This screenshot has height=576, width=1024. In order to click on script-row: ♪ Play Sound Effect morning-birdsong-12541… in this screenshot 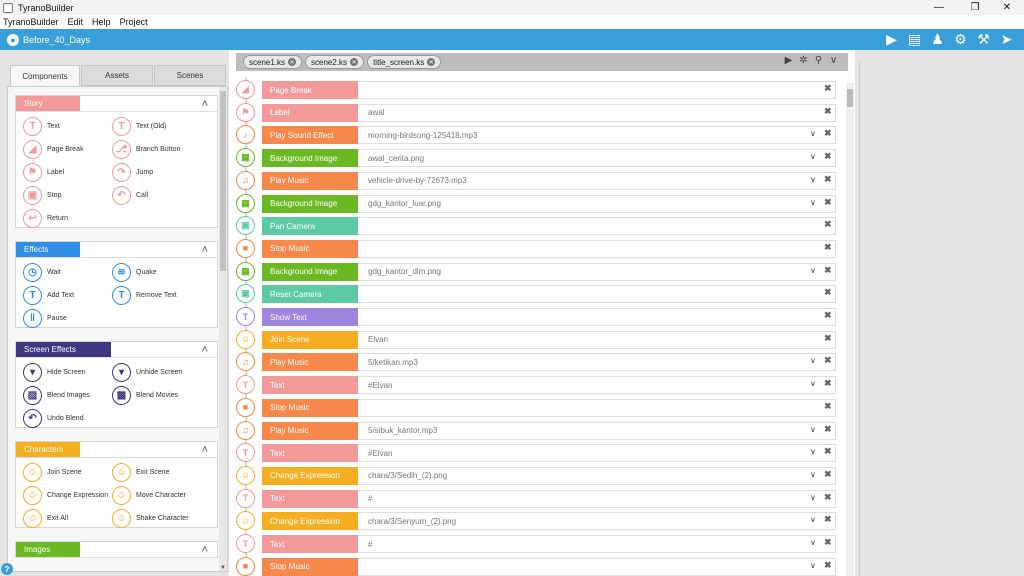, I will do `click(537, 135)`.